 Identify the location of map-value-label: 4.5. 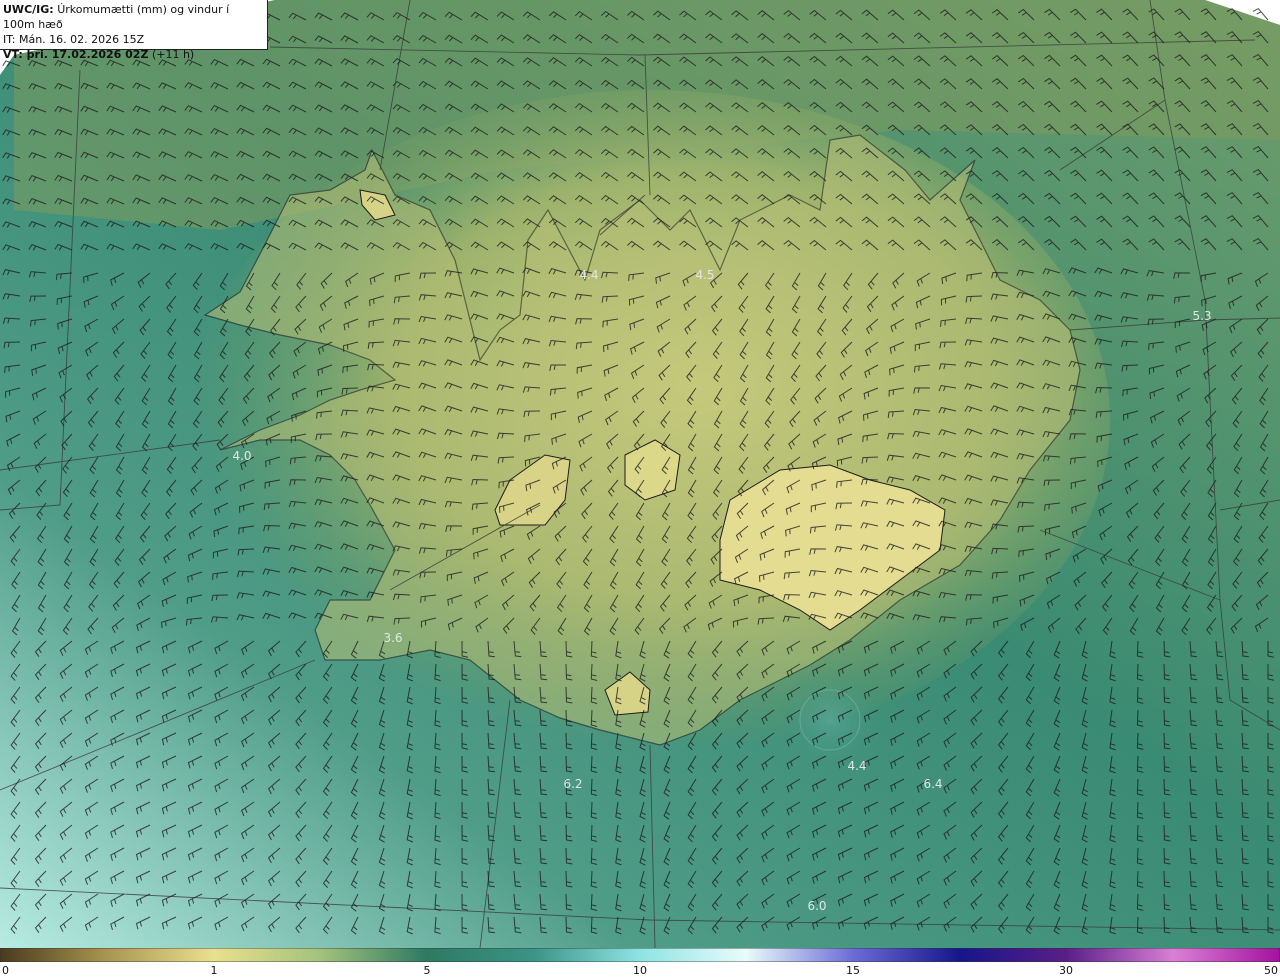
(705, 275).